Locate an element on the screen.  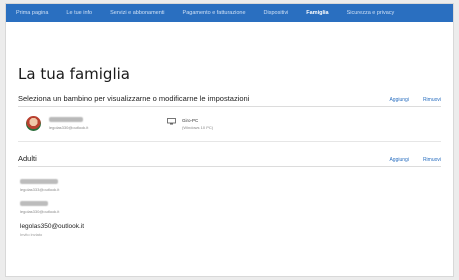
device-name: Giro-PC is located at coordinates (190, 120).